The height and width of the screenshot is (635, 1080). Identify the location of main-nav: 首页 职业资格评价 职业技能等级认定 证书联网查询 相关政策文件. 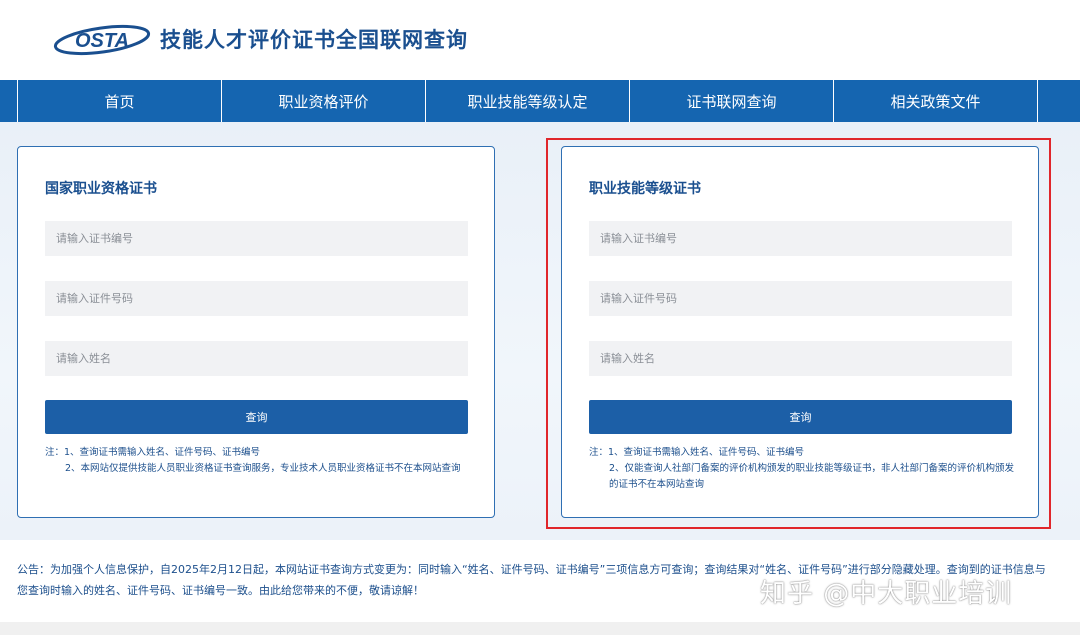
(540, 101).